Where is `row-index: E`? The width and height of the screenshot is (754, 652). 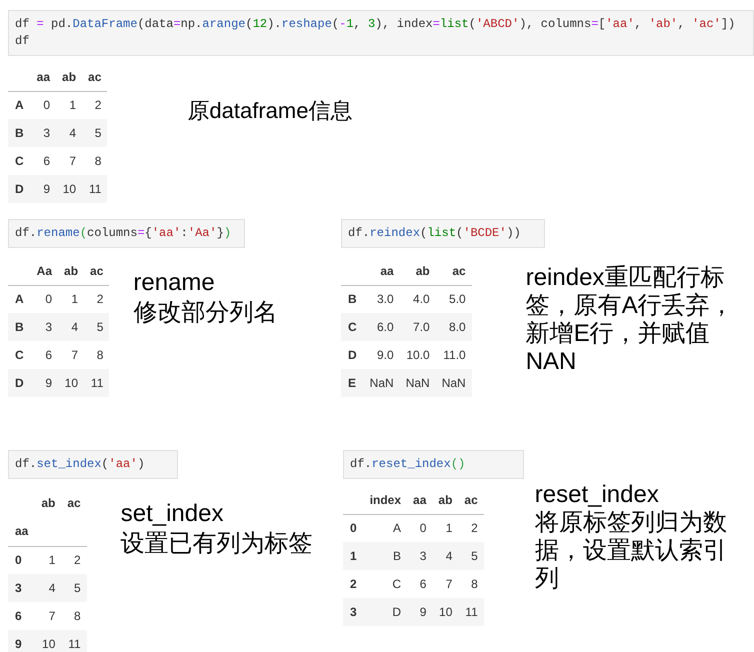
row-index: E is located at coordinates (352, 383).